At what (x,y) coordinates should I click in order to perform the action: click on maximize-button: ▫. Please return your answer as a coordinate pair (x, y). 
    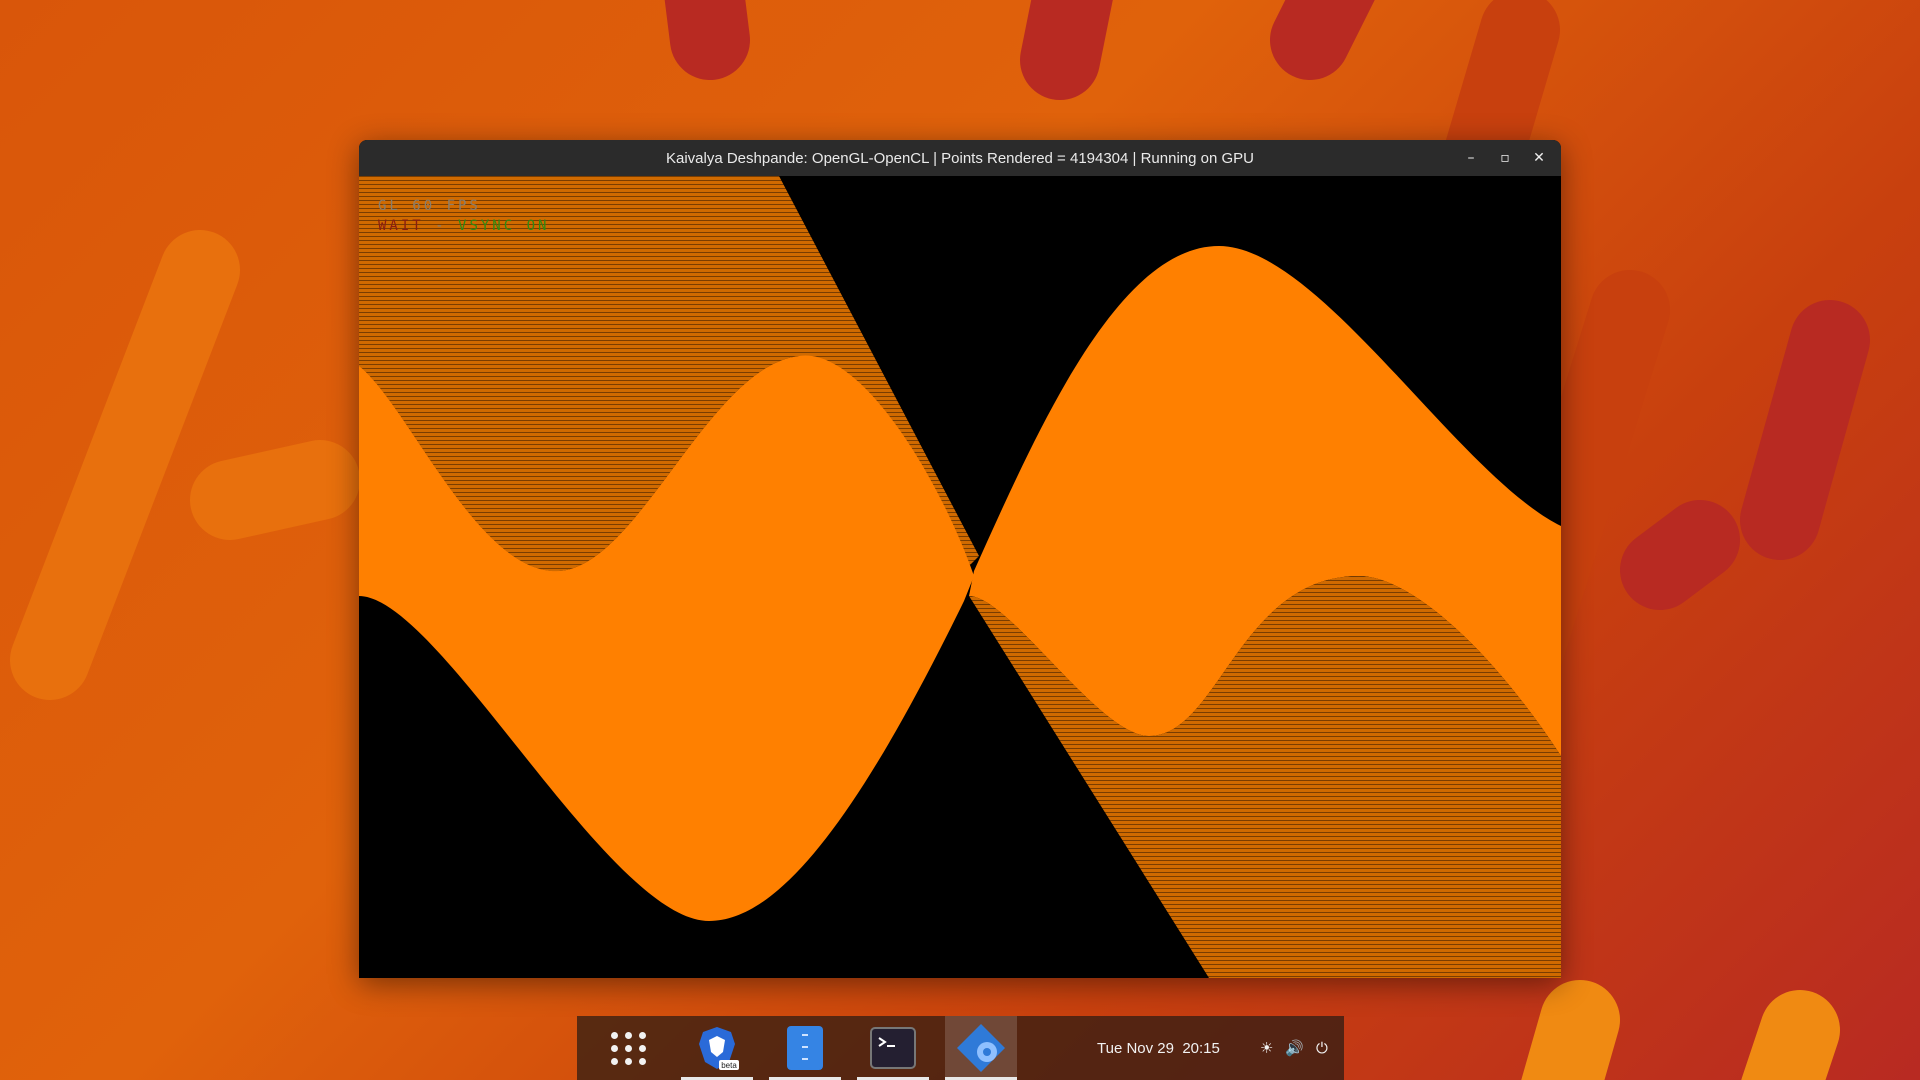
    Looking at the image, I should click on (1505, 158).